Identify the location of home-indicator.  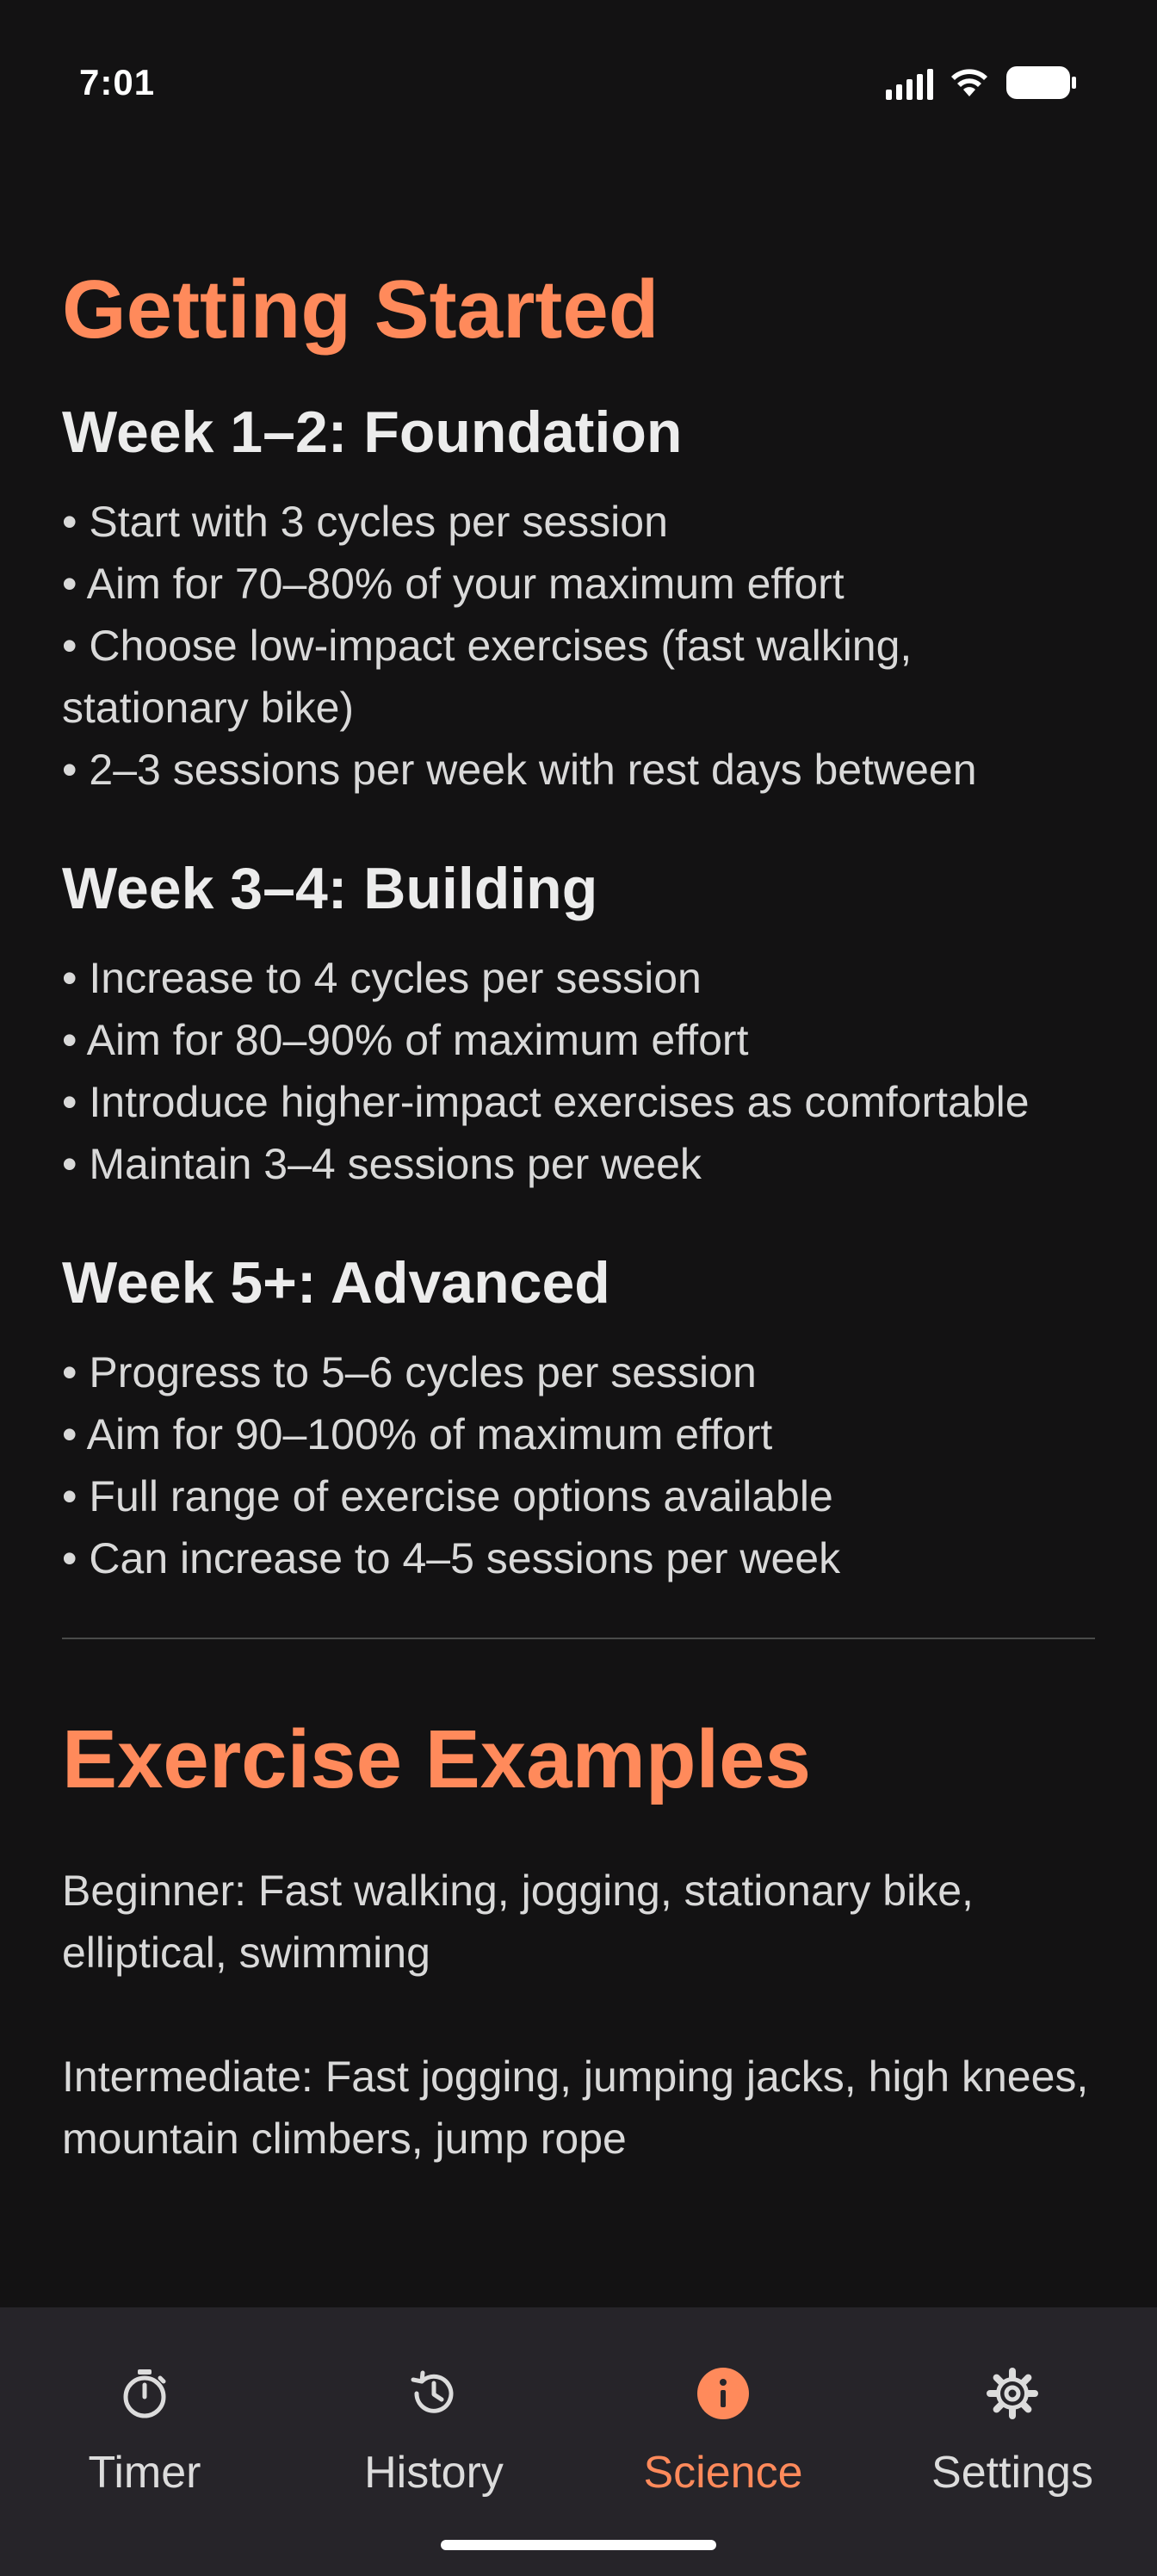
(579, 2545).